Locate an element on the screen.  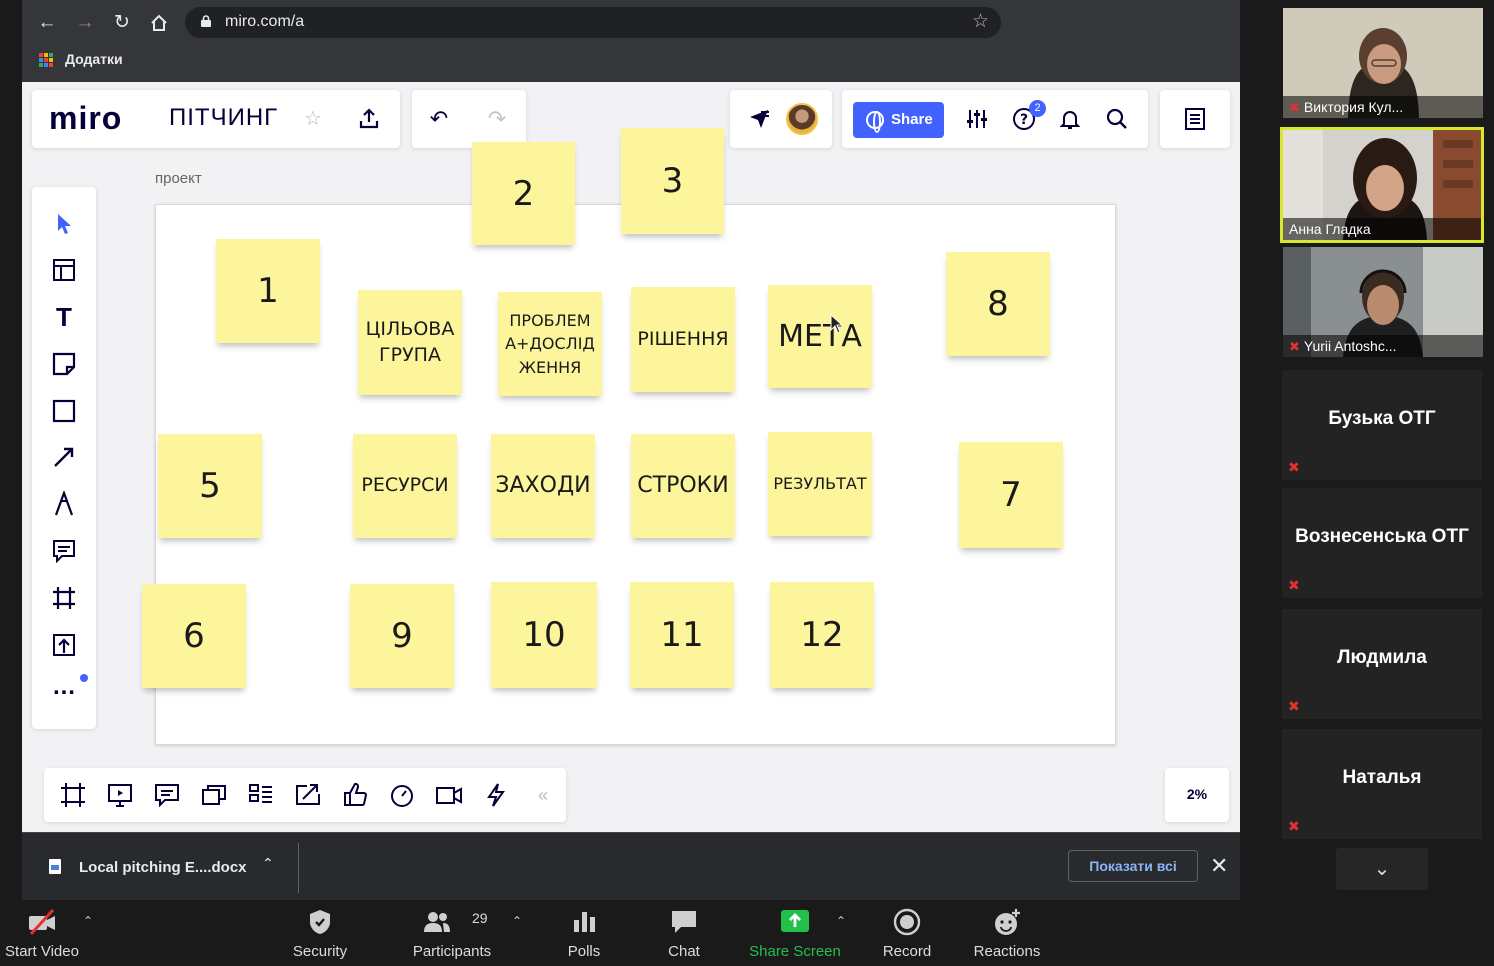
reactions-button: Reactions is located at coordinates (1007, 933).